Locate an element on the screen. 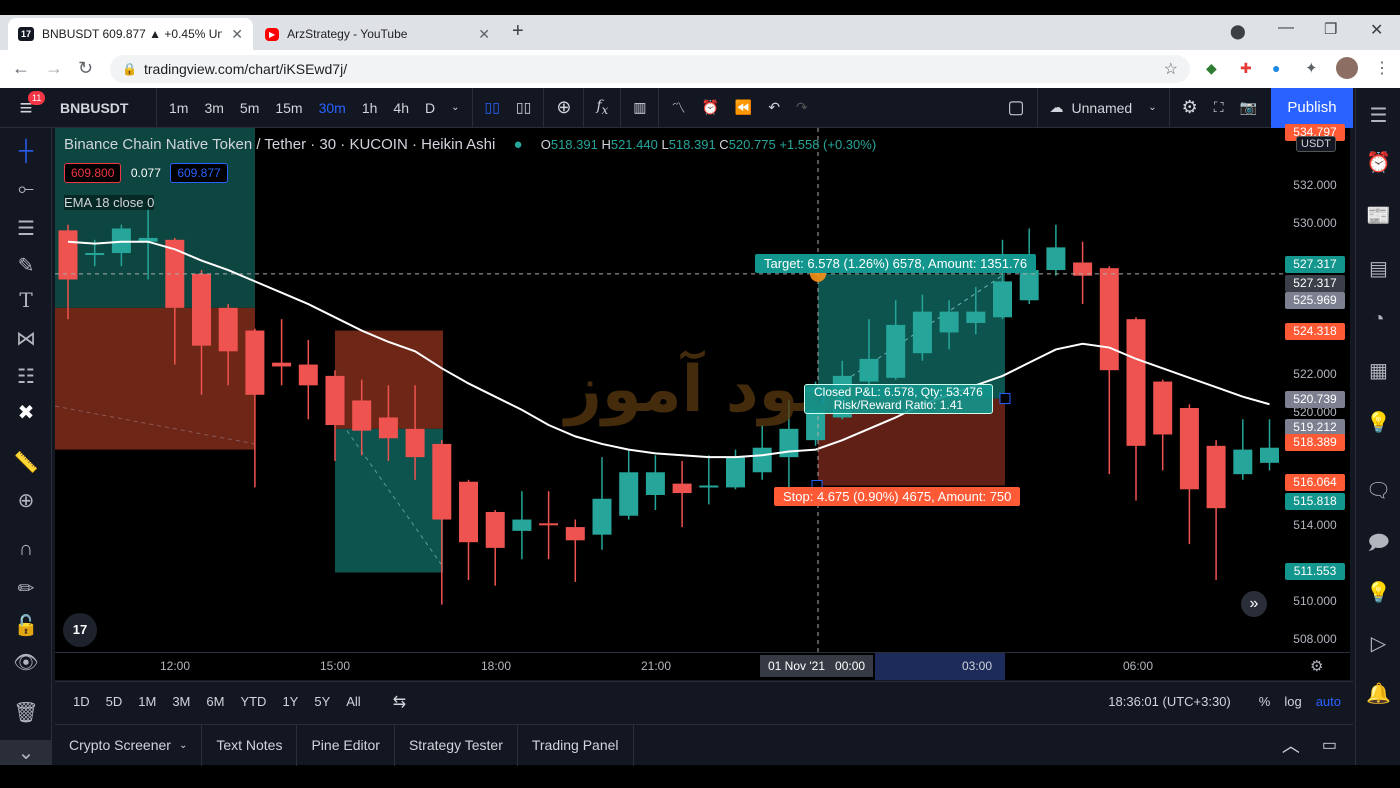 The height and width of the screenshot is (788, 1400). interval-1h: 1h is located at coordinates (370, 108).